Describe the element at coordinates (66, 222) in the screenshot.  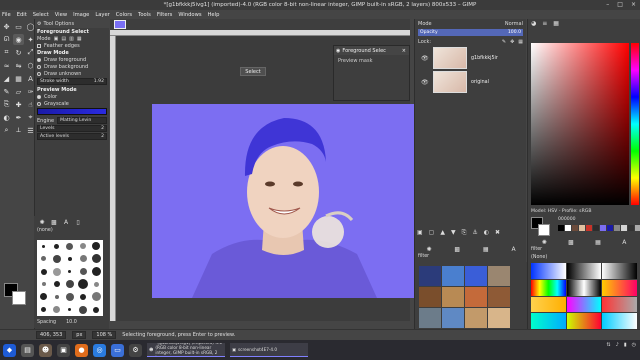
I see `fonts-tab-icon: A` at that location.